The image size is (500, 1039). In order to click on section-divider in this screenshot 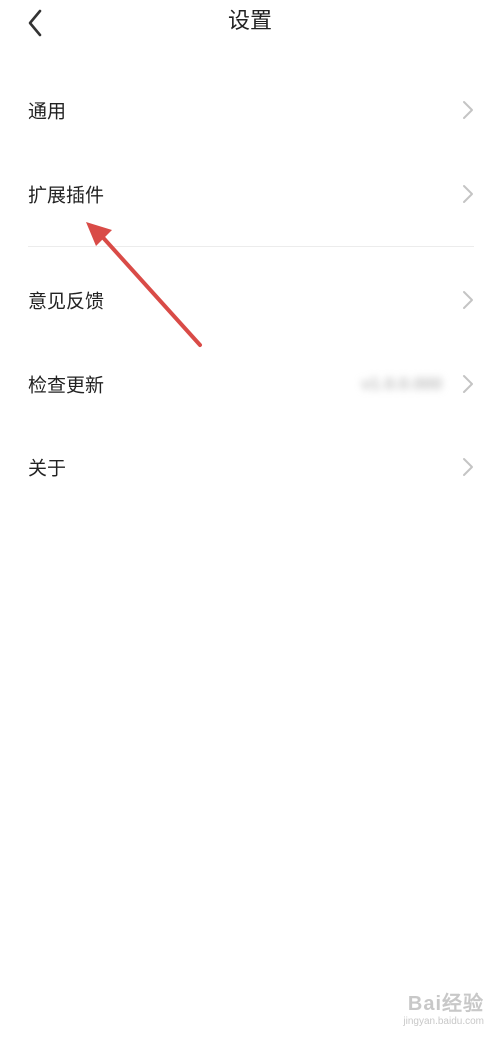, I will do `click(251, 246)`.